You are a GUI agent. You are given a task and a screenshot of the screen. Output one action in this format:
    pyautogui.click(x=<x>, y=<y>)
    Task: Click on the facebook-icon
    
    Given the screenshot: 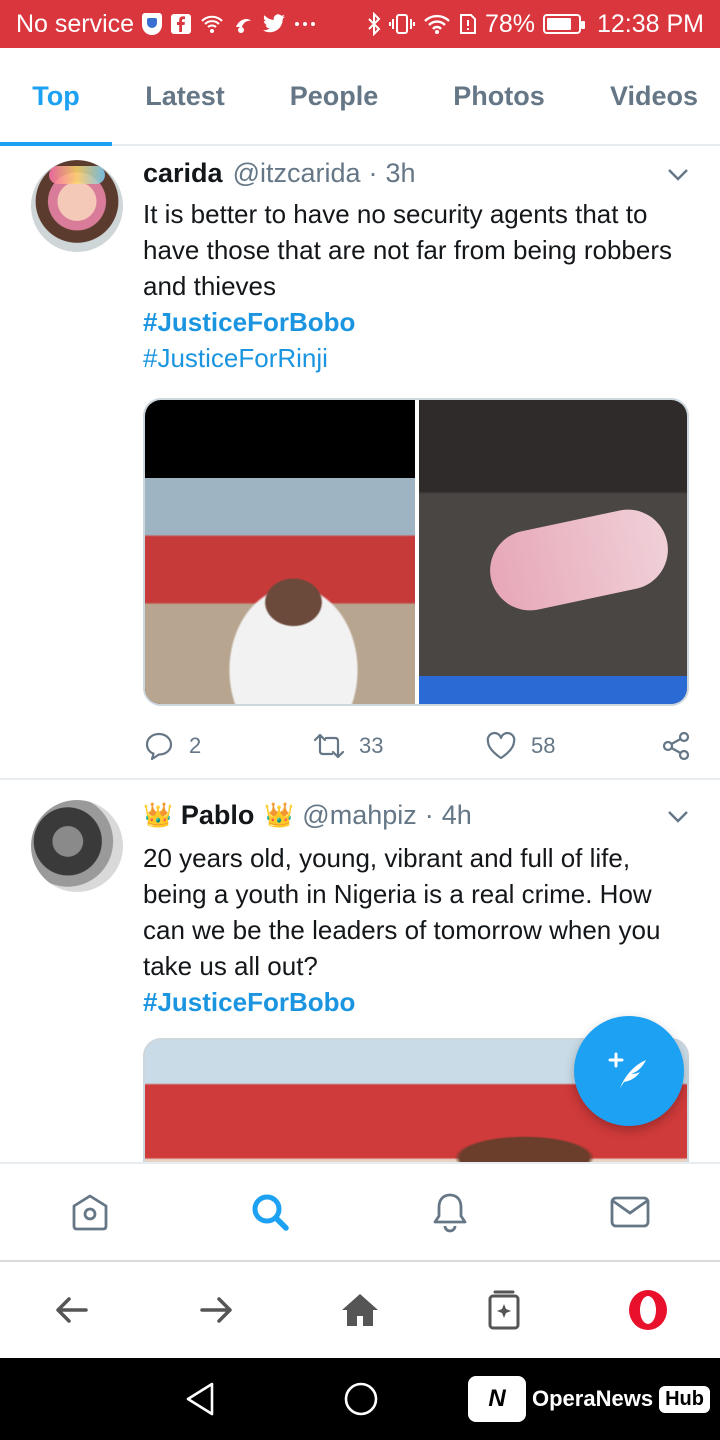 What is the action you would take?
    pyautogui.click(x=181, y=24)
    